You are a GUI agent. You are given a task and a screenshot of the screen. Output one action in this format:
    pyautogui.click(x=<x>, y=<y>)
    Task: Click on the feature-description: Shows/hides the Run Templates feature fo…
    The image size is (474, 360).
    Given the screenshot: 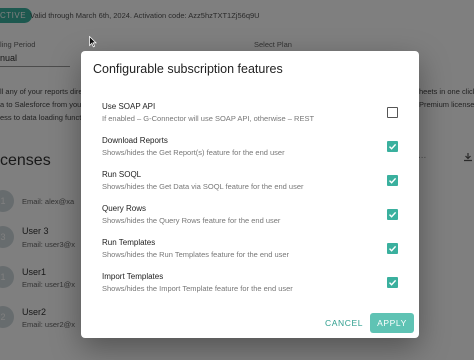 What is the action you would take?
    pyautogui.click(x=196, y=254)
    